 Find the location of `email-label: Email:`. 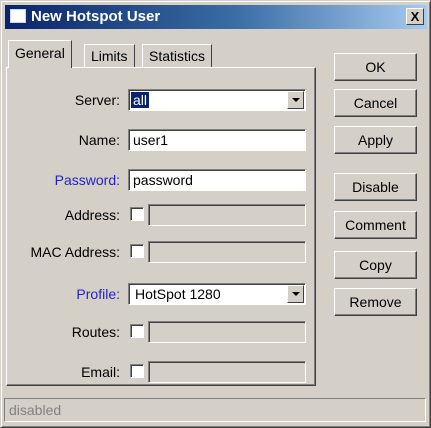

email-label: Email: is located at coordinates (100, 372).